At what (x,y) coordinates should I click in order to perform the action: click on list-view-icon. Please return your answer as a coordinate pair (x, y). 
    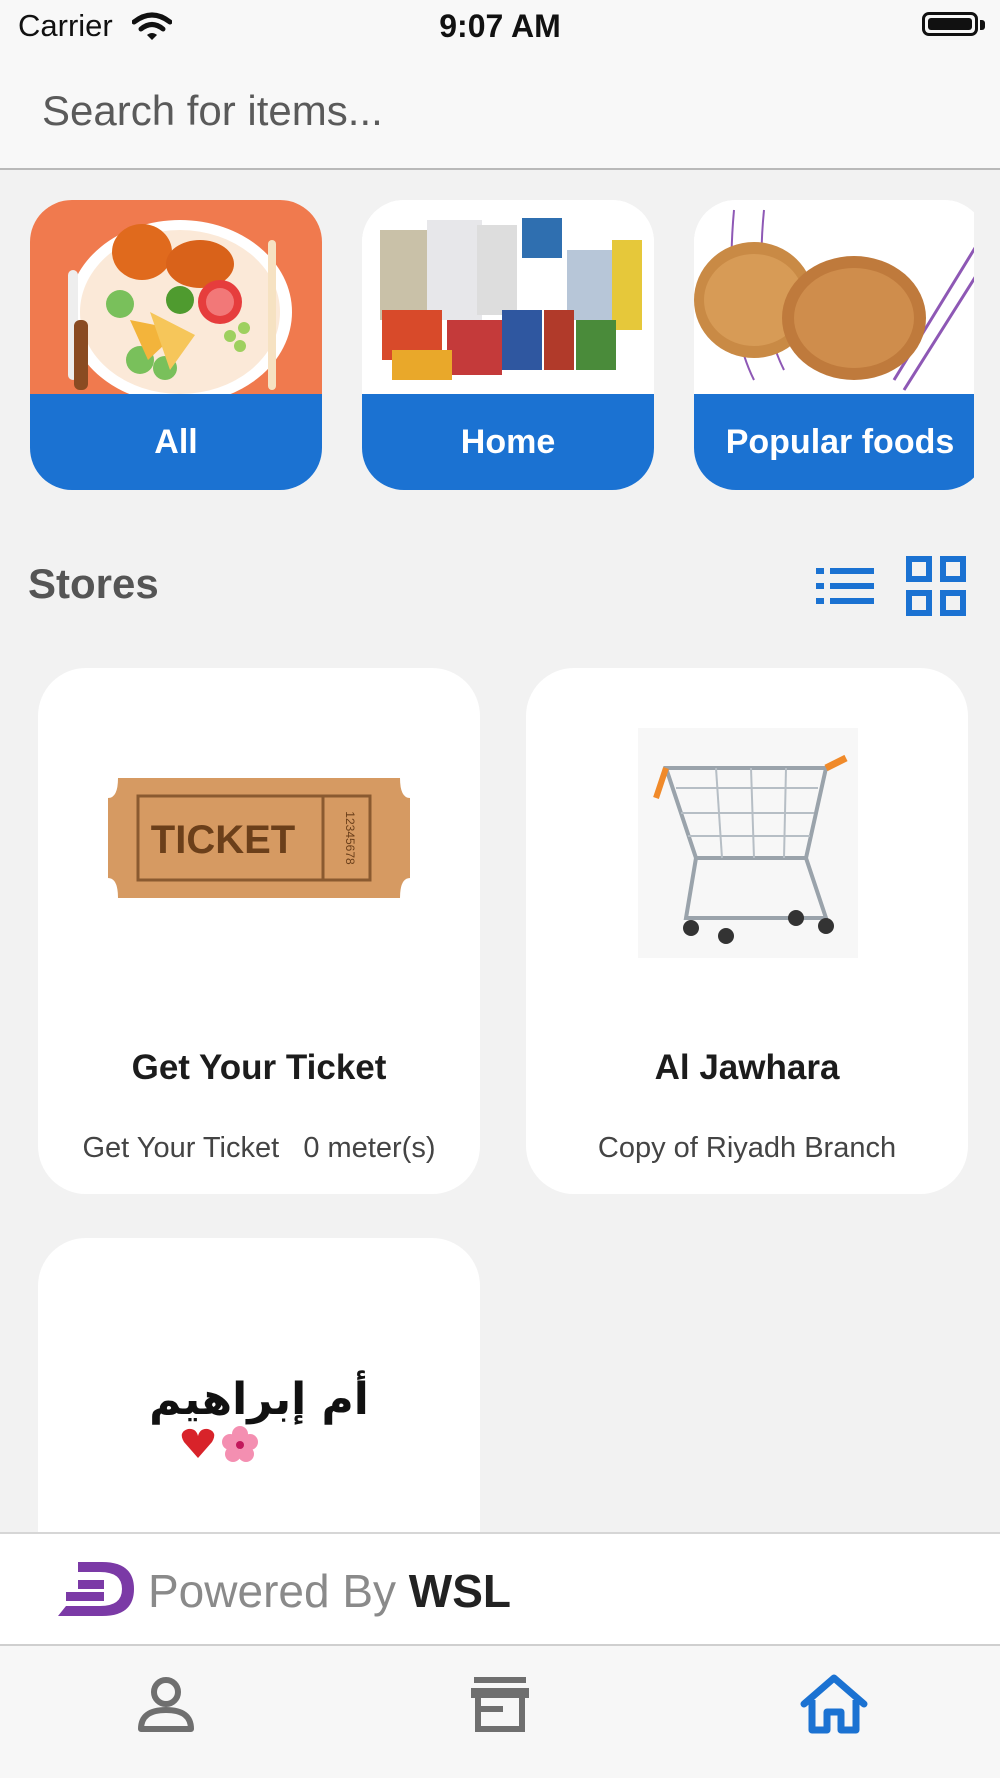
    Looking at the image, I should click on (845, 586).